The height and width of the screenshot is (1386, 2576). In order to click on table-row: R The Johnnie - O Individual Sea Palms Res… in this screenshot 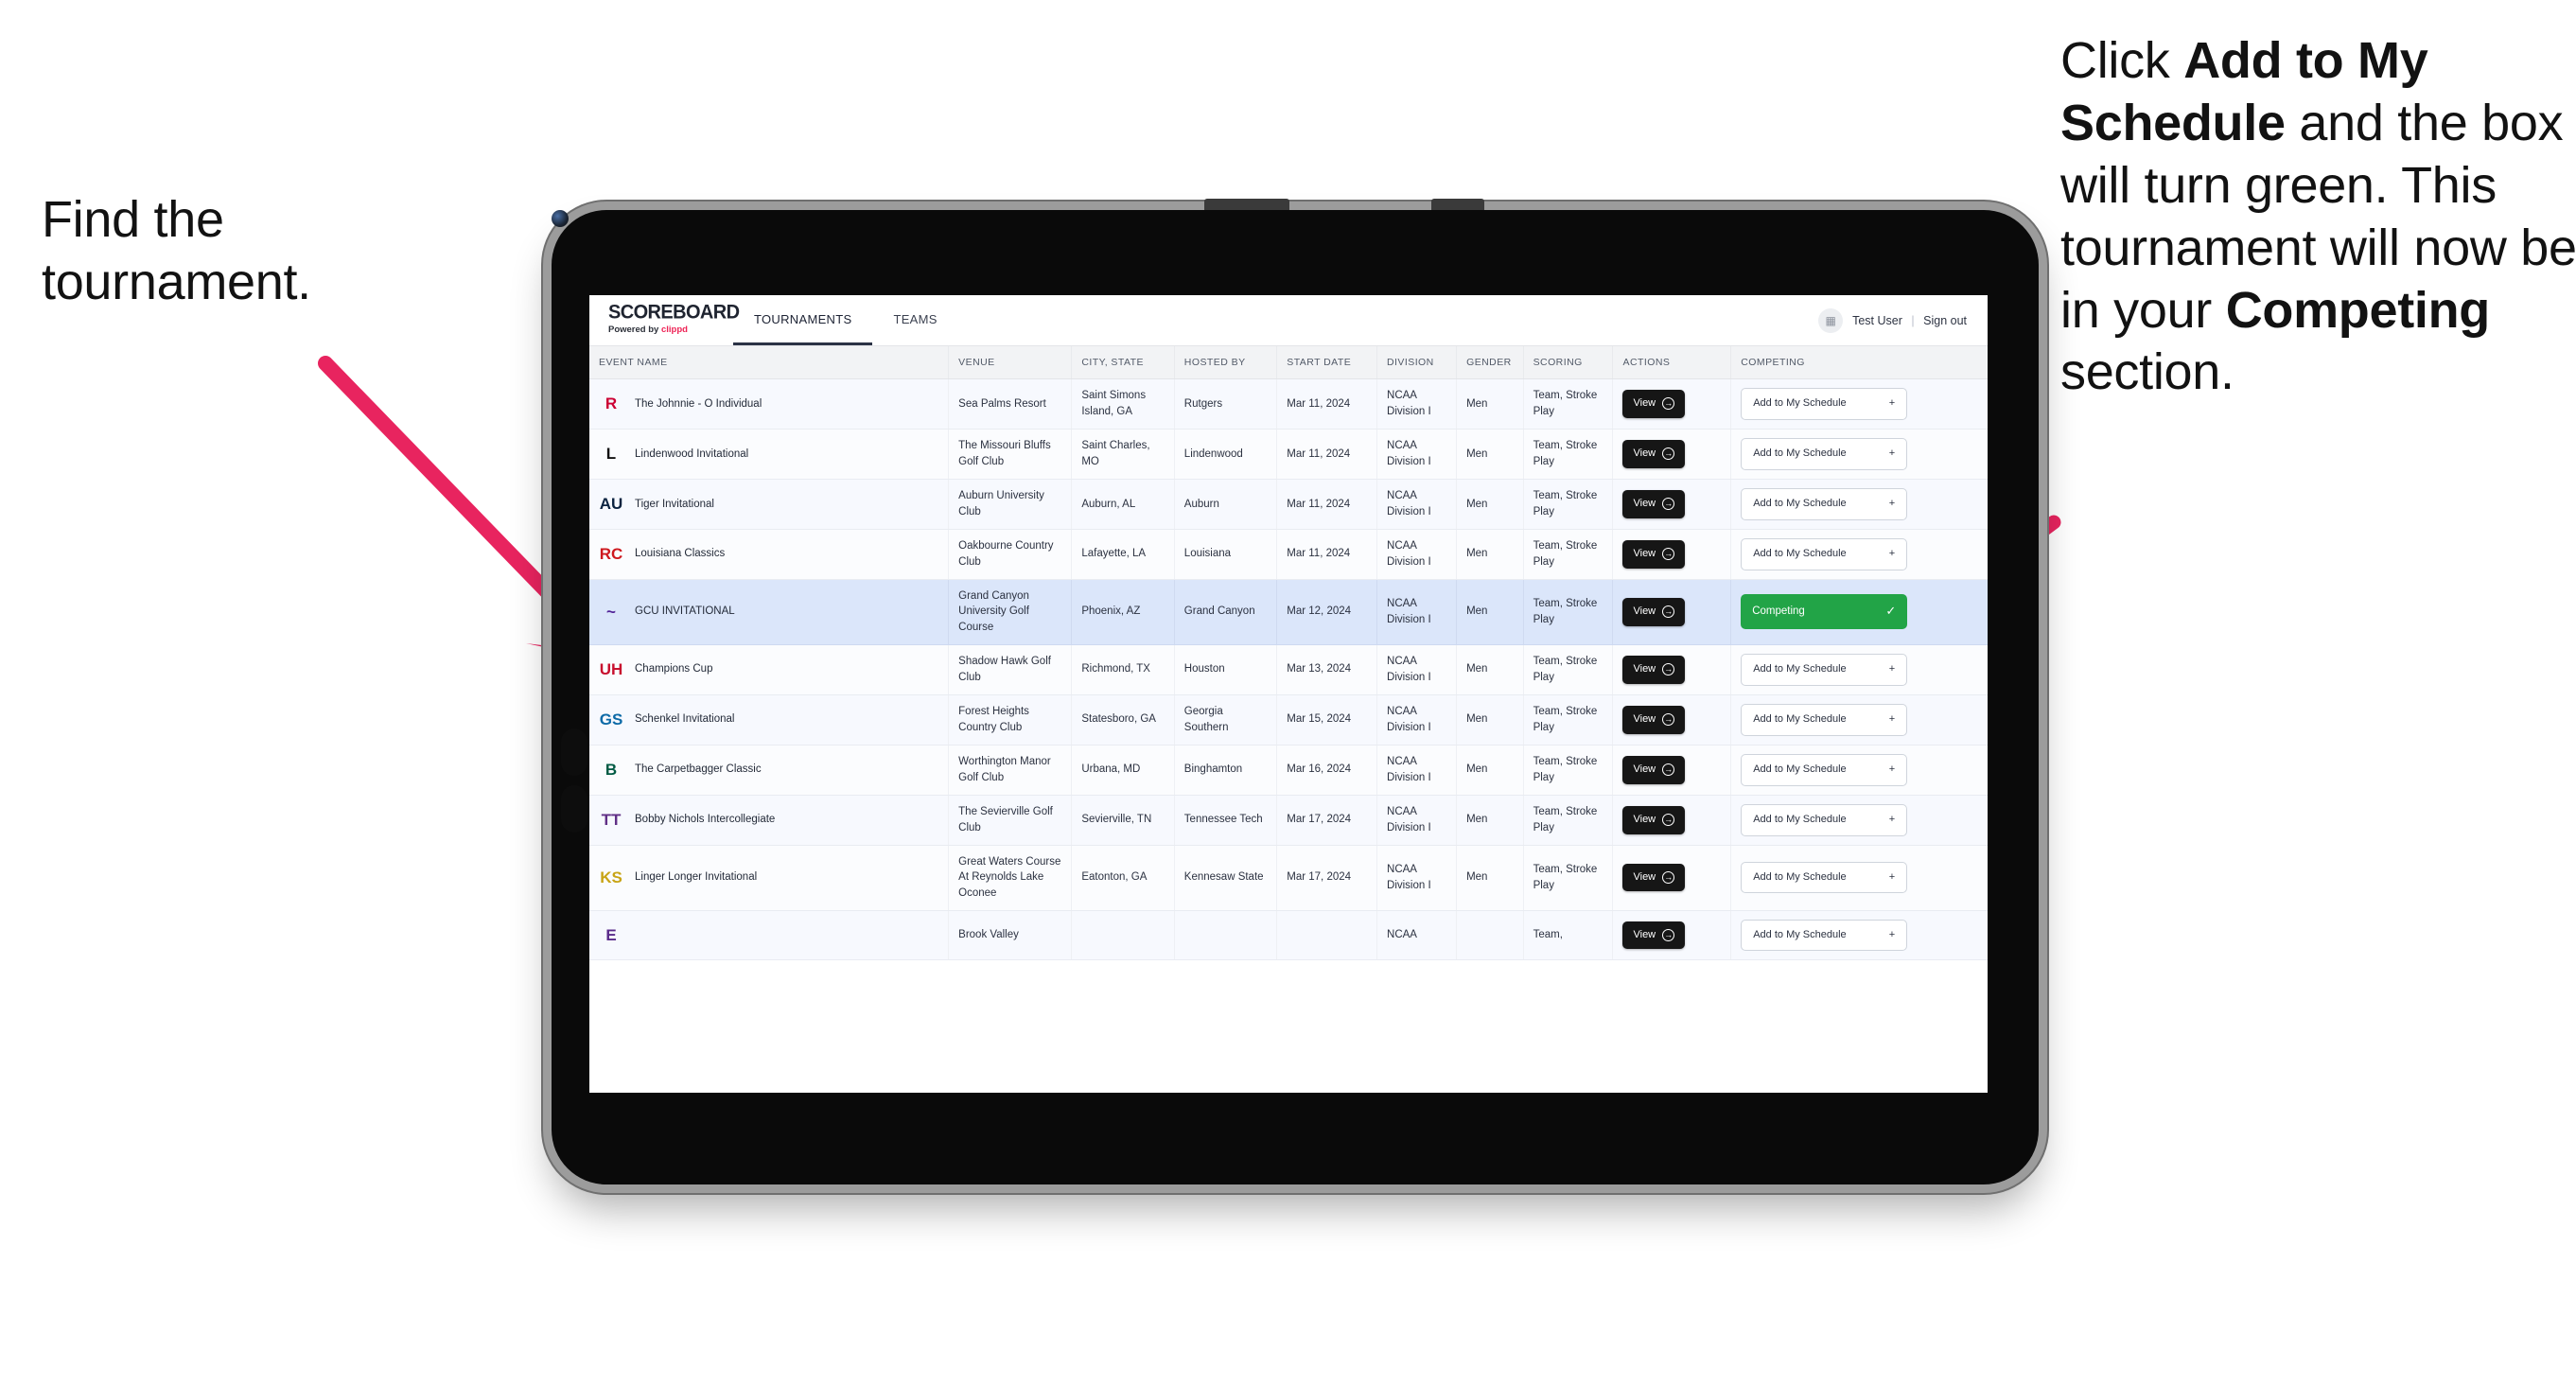, I will do `click(1289, 404)`.